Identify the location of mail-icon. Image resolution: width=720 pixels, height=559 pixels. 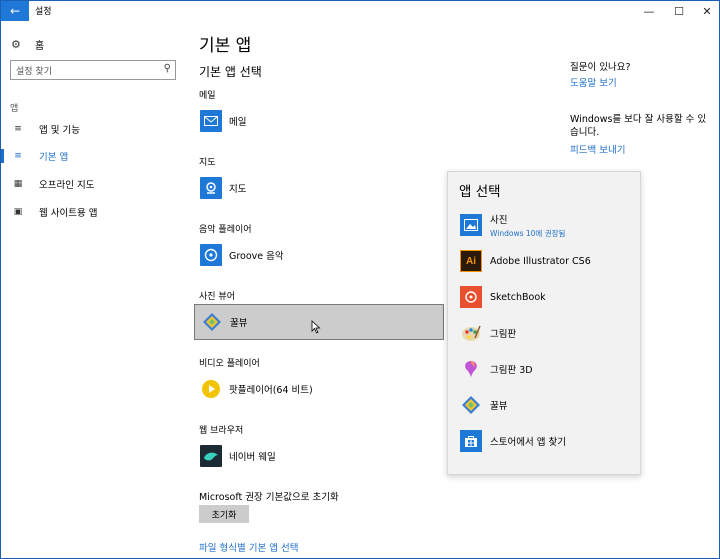
(211, 121).